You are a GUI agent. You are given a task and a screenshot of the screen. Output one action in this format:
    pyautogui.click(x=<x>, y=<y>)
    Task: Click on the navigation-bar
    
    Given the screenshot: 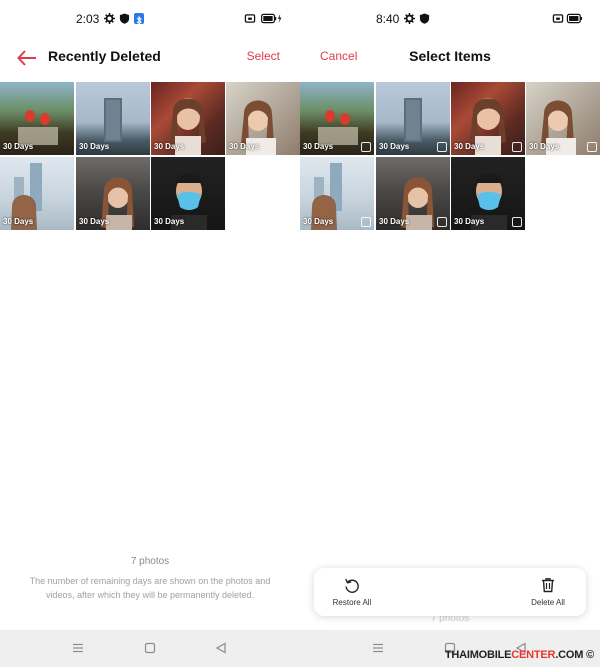 What is the action you would take?
    pyautogui.click(x=150, y=648)
    